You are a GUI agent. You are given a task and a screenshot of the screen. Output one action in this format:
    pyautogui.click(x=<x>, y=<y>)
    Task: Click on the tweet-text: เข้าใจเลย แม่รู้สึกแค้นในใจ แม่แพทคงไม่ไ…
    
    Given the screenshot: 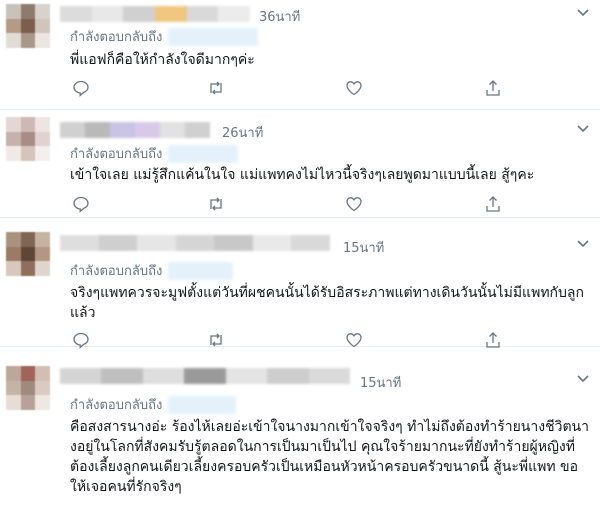 What is the action you would take?
    pyautogui.click(x=302, y=175)
    